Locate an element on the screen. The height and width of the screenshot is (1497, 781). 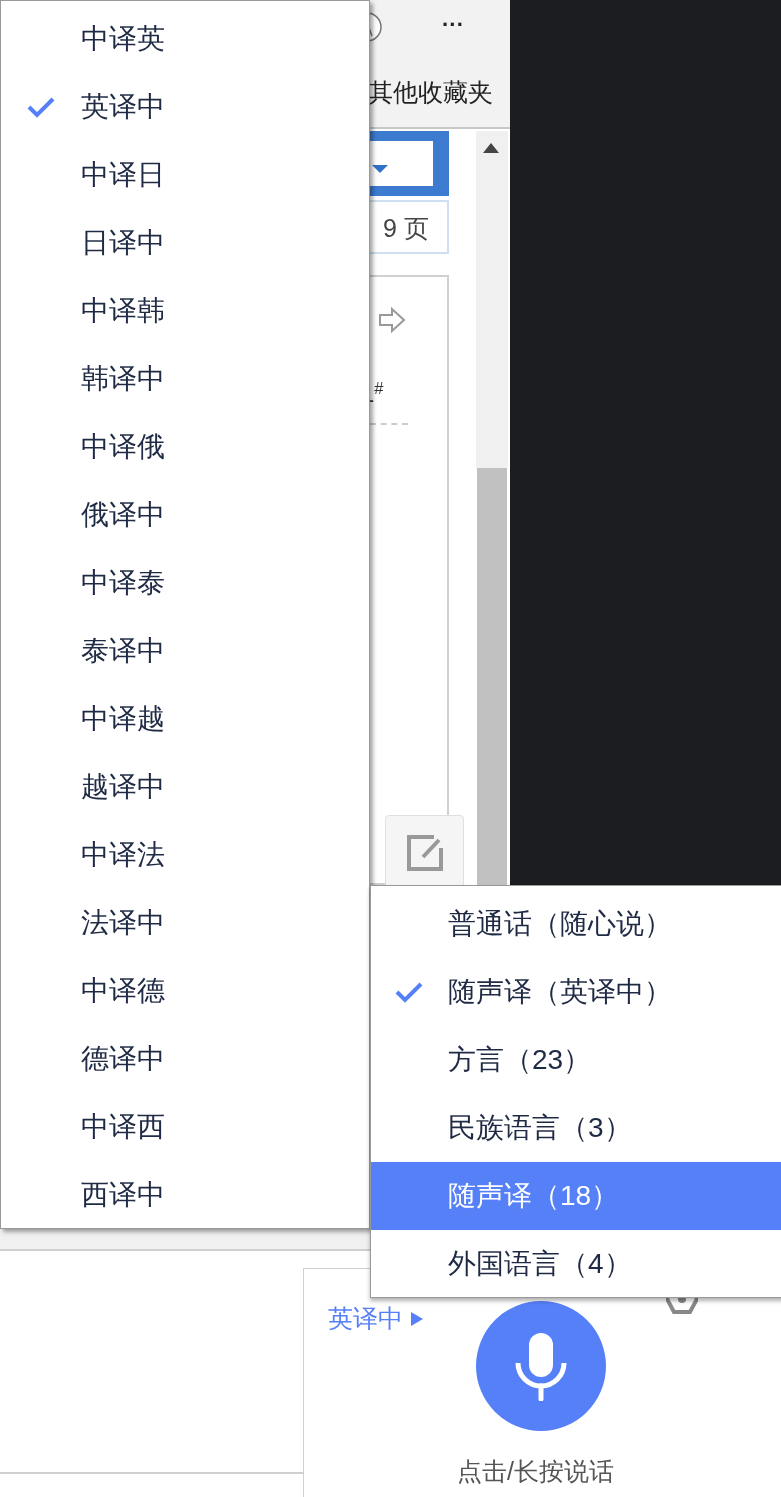
menu-item: 外国语言（4） is located at coordinates (576, 1264).